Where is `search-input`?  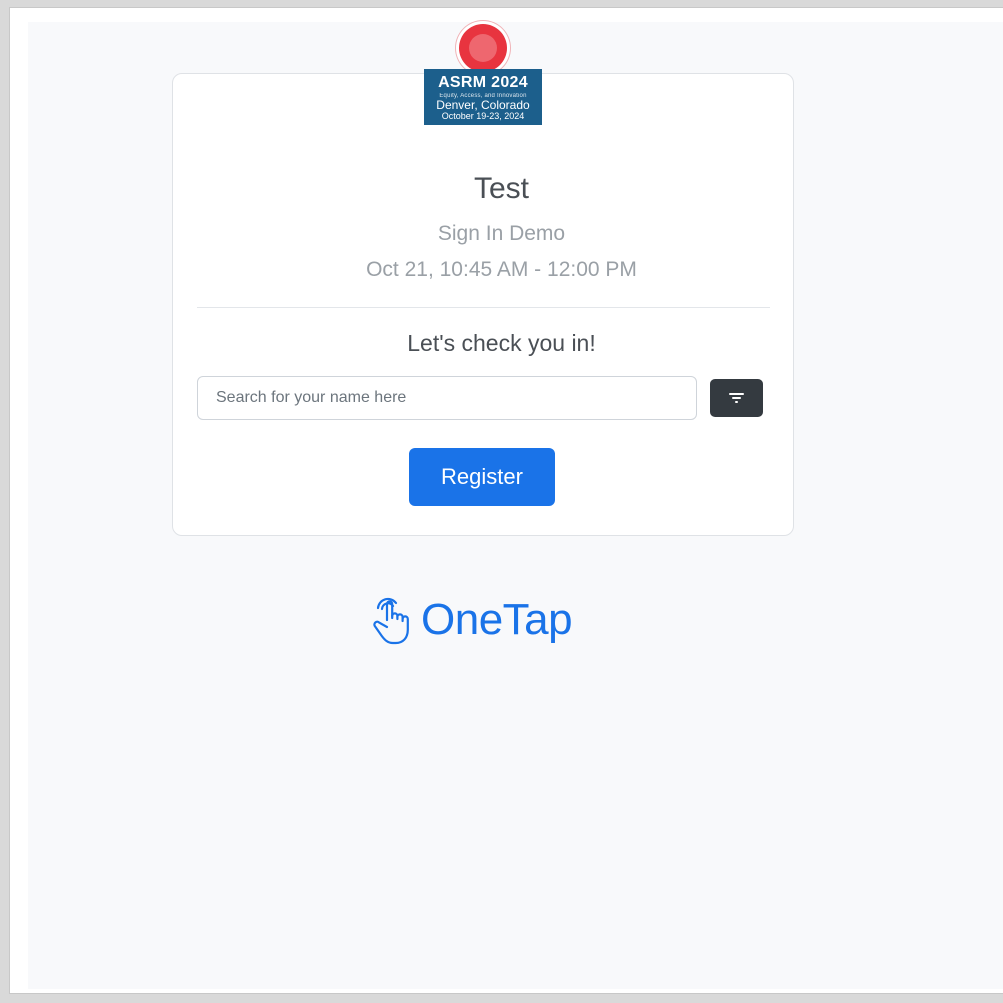
search-input is located at coordinates (447, 398).